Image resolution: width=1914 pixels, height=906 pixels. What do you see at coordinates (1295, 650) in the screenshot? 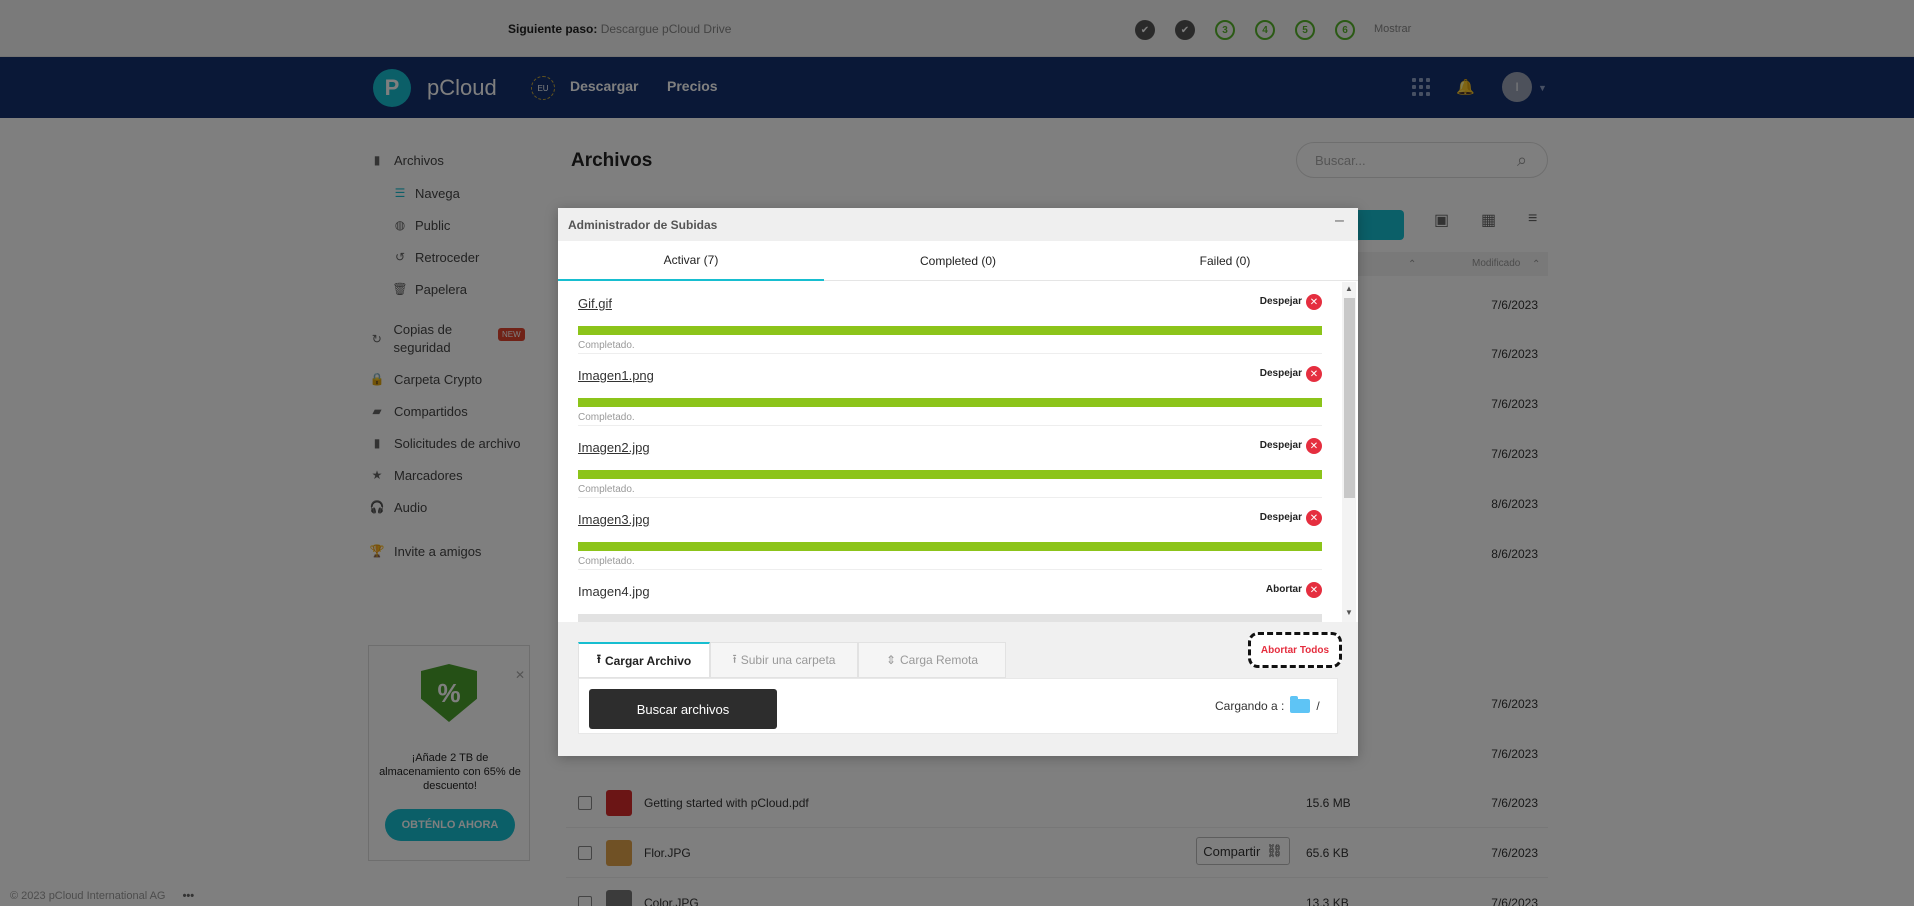
I see `abort-all-button: Abortar Todos` at bounding box center [1295, 650].